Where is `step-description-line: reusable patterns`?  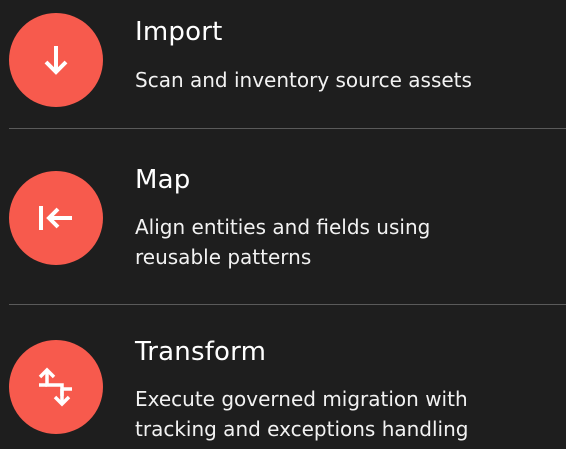 step-description-line: reusable patterns is located at coordinates (223, 257).